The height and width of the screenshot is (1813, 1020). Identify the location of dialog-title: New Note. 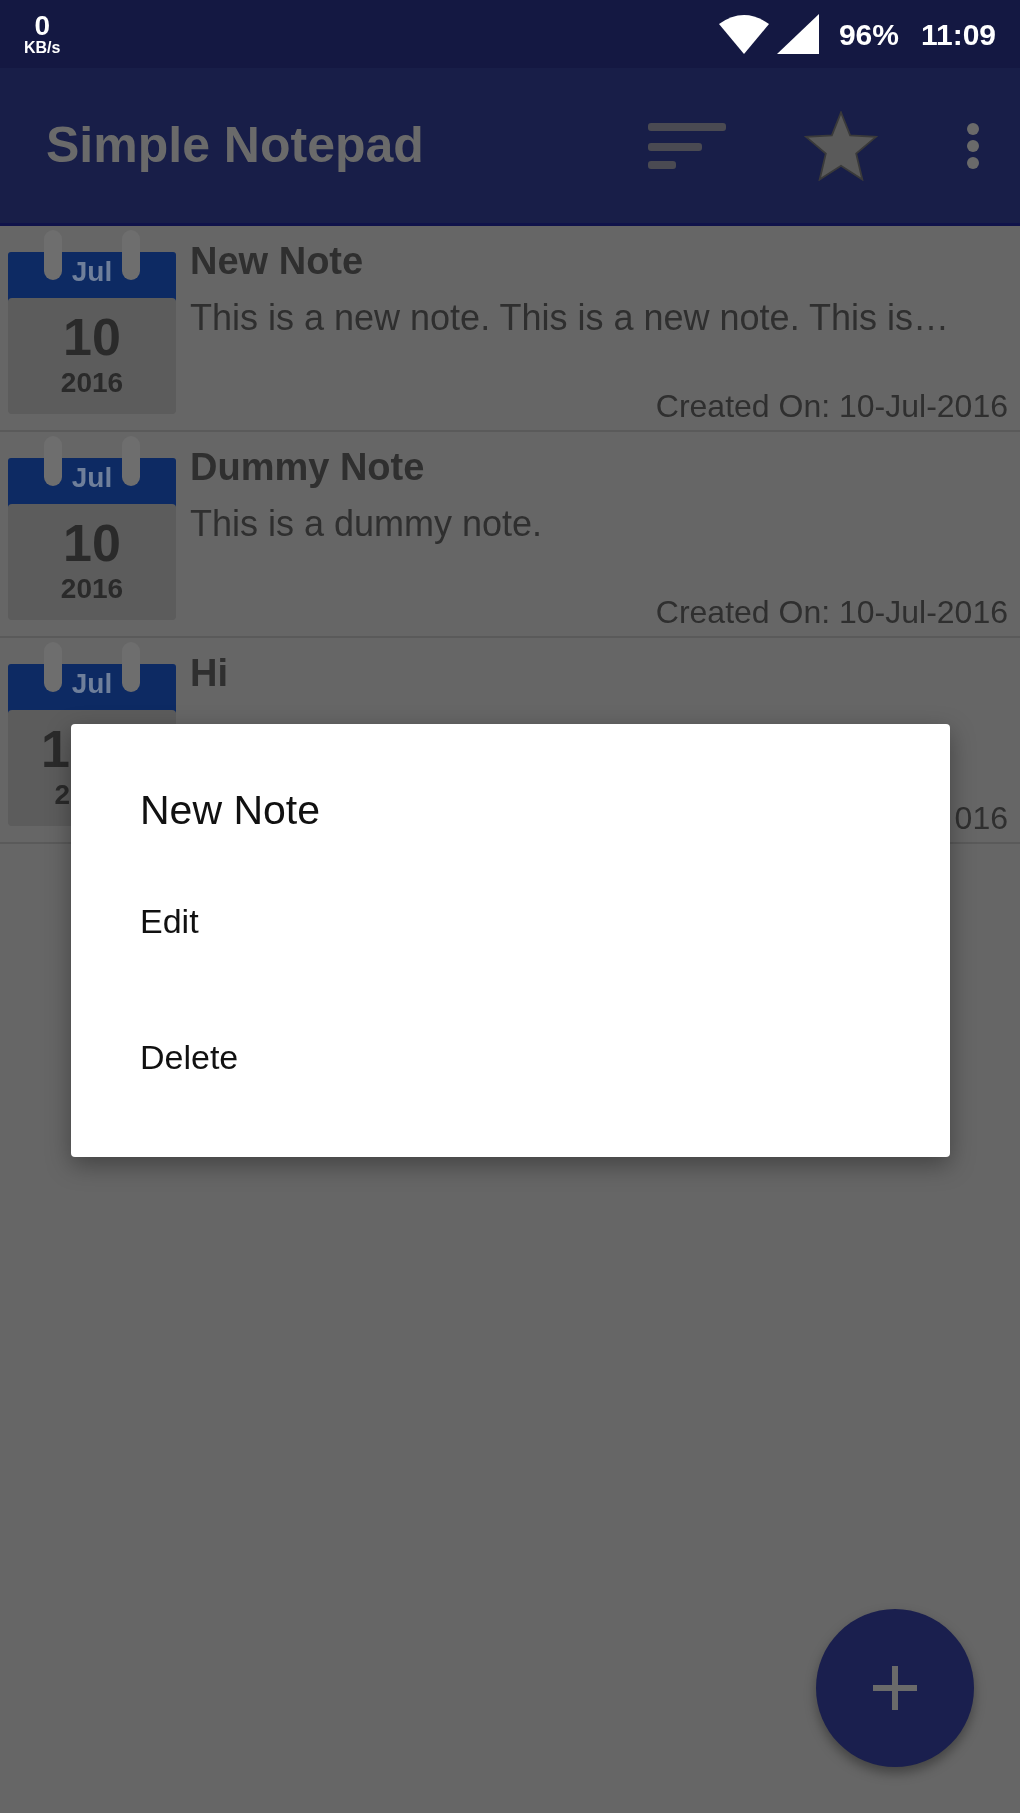
(230, 810).